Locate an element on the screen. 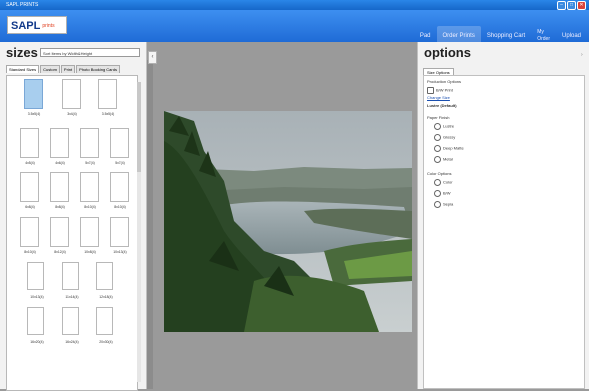  option-group-heading: Color Options is located at coordinates (439, 173).